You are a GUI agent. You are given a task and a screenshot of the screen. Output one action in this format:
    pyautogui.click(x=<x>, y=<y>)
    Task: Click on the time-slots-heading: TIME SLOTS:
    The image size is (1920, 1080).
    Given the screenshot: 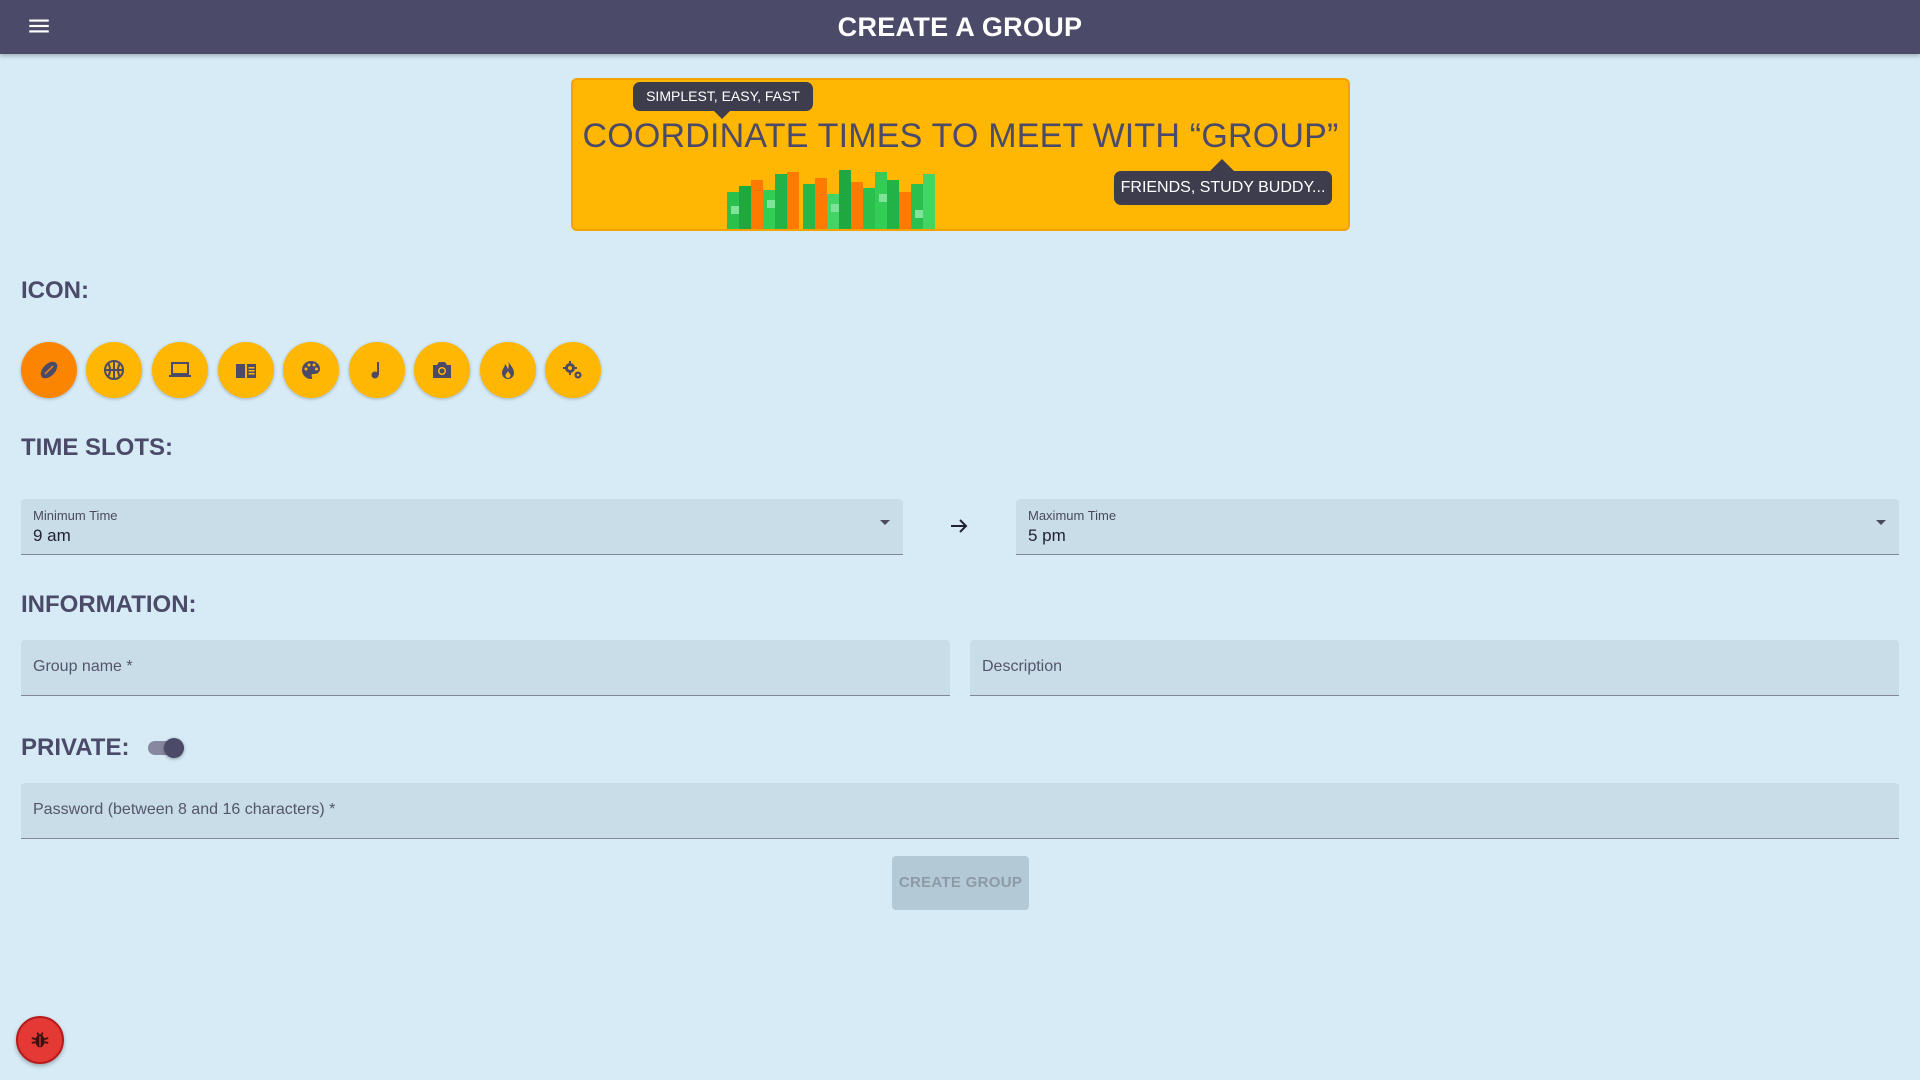 What is the action you would take?
    pyautogui.click(x=97, y=447)
    